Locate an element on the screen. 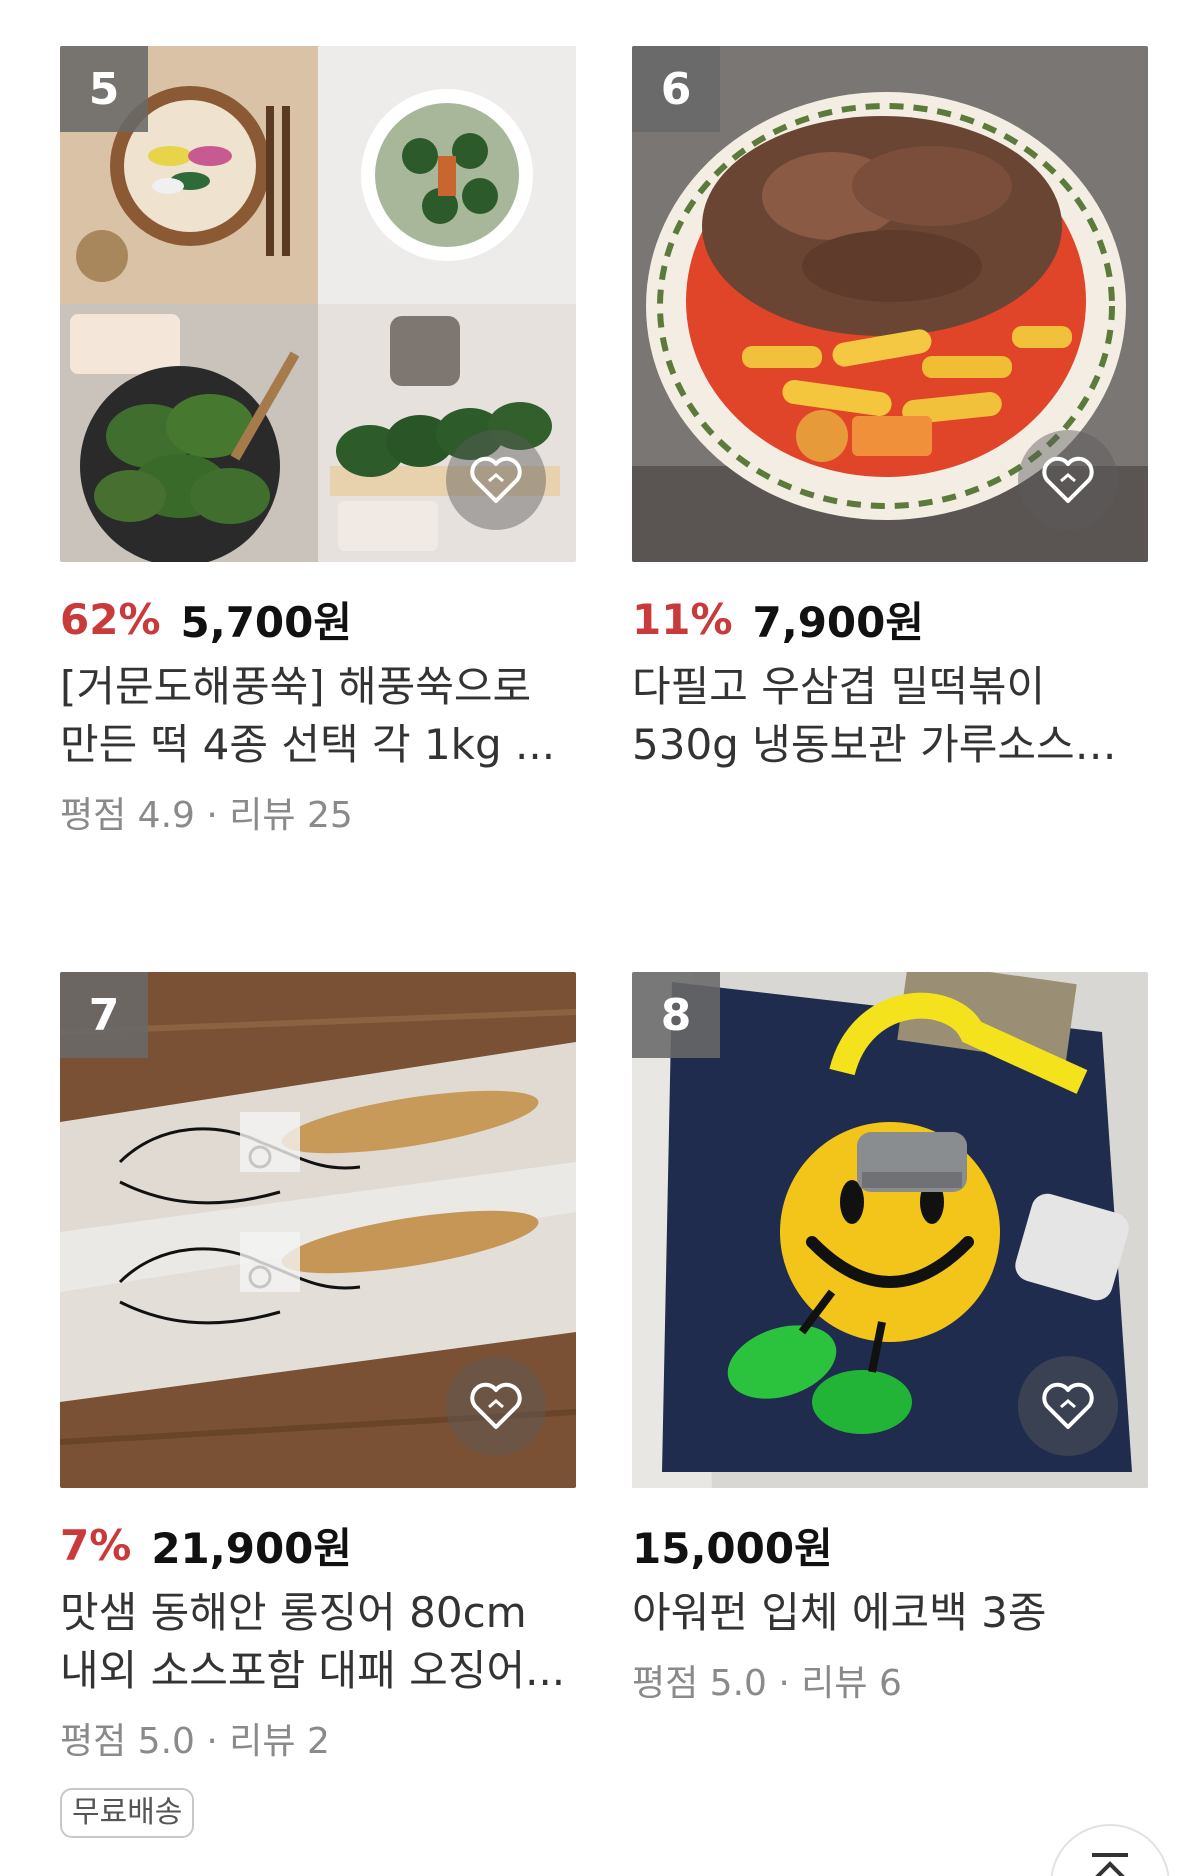 The image size is (1200, 1876). sale-price: 21,900원 is located at coordinates (252, 1548).